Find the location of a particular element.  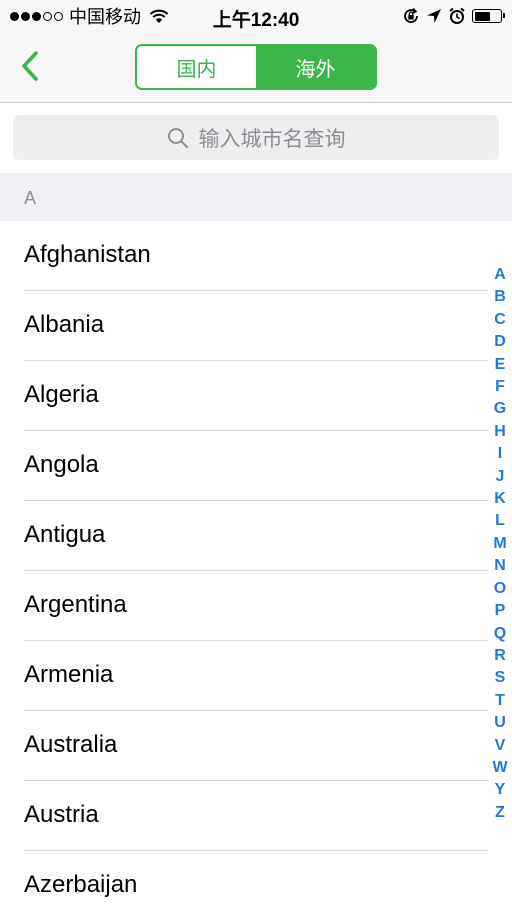

segmented-control: 国内 海外 is located at coordinates (256, 67).